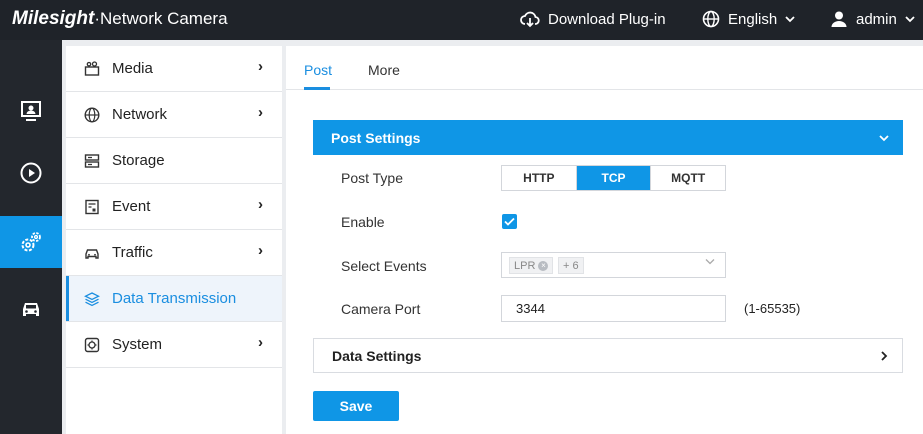 Image resolution: width=923 pixels, height=434 pixels. I want to click on select-events-label: Select Events, so click(384, 266).